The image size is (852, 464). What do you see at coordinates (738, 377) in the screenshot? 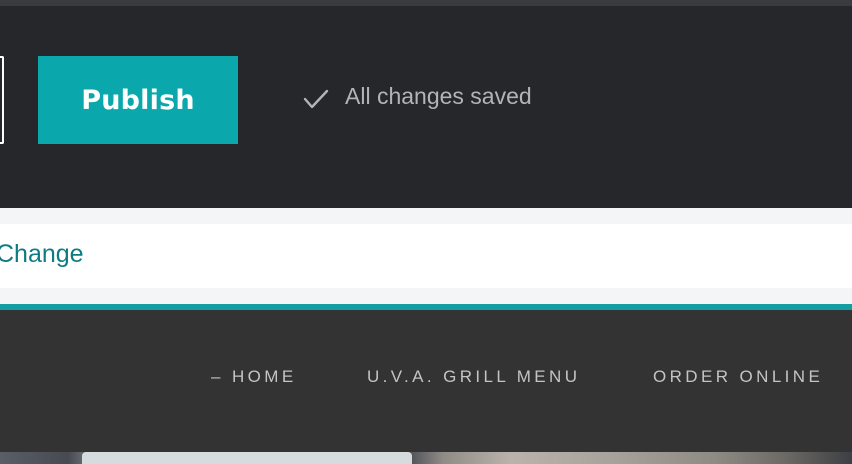
I see `nav-item-order-online: ORDER ONLINE` at bounding box center [738, 377].